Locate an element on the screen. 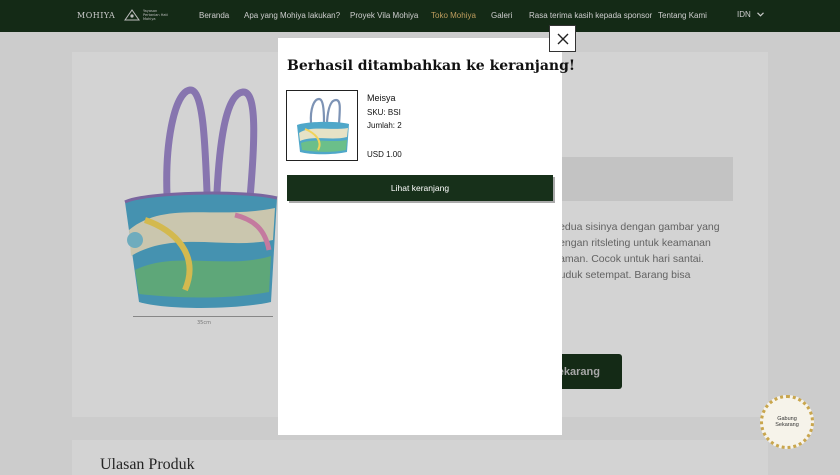 This screenshot has height=475, width=840. close-icon is located at coordinates (562, 38).